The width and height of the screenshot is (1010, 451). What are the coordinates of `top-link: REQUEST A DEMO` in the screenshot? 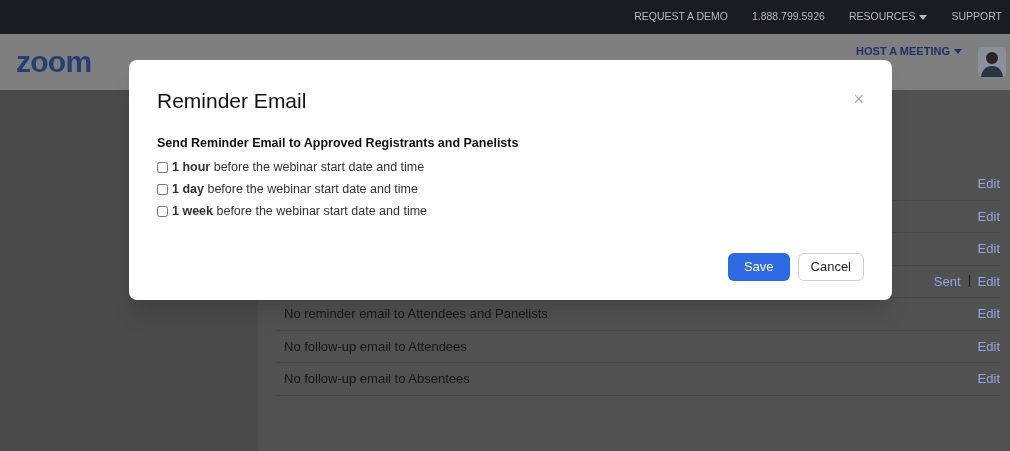 It's located at (681, 17).